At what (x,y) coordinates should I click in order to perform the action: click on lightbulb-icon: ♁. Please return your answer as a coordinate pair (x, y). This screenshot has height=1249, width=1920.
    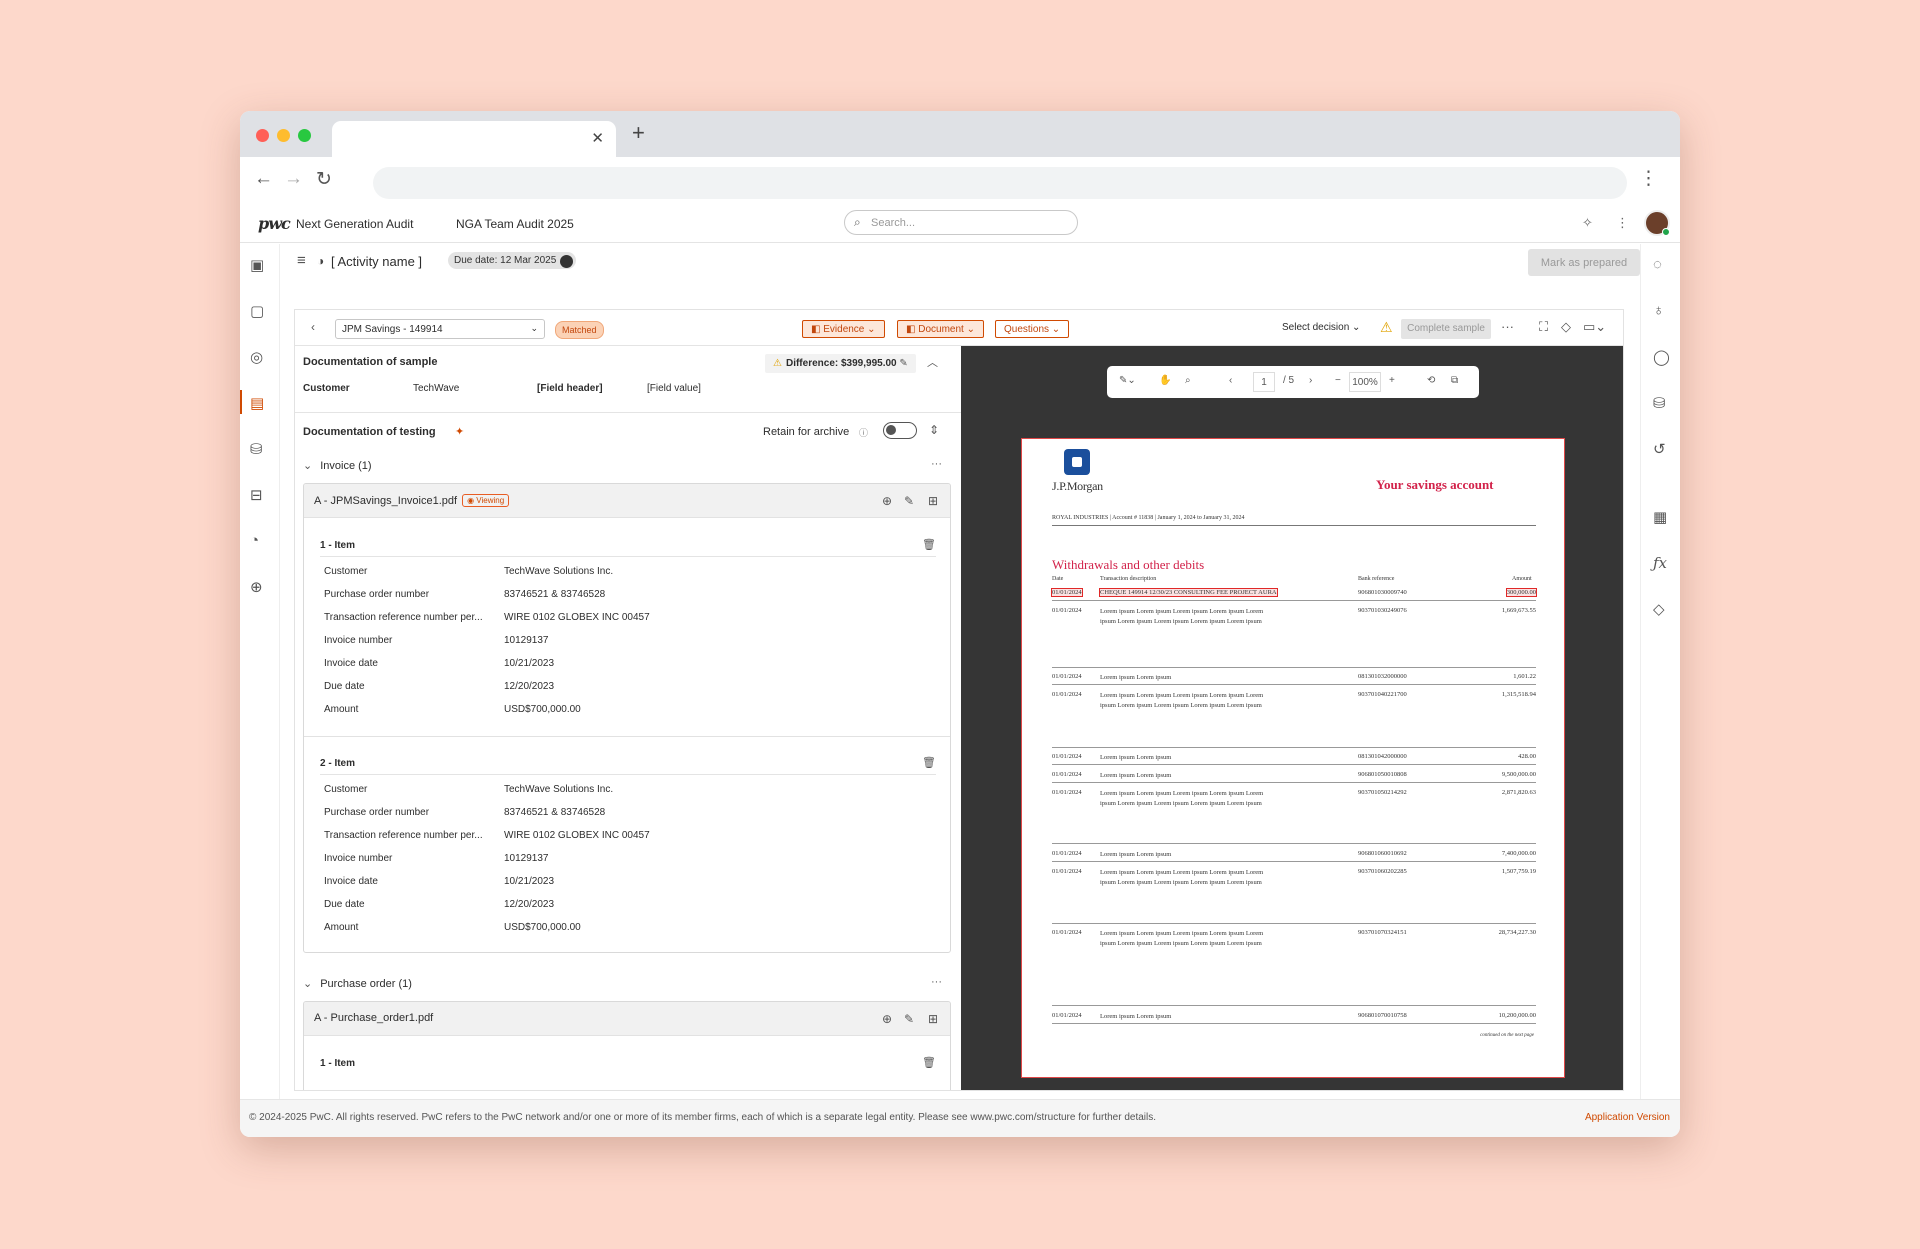
    Looking at the image, I should click on (1658, 310).